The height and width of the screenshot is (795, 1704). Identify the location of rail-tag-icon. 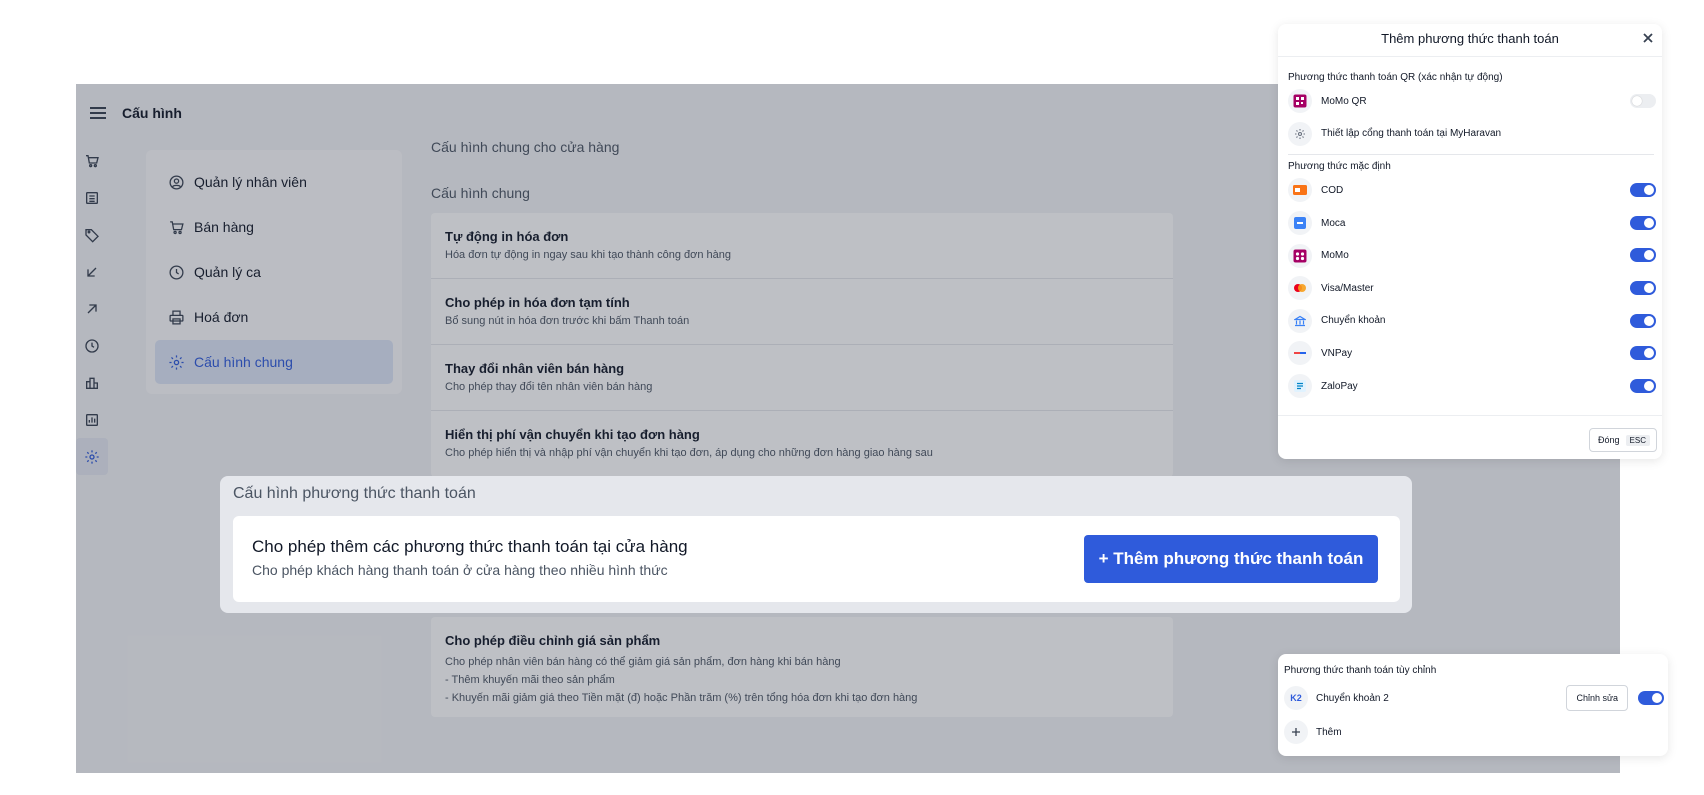
(92, 234).